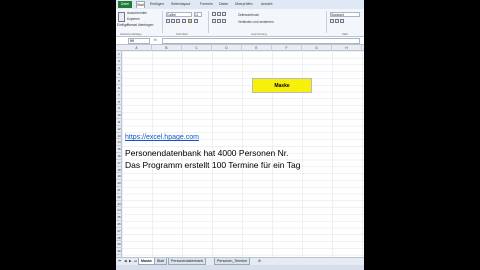  Describe the element at coordinates (198, 14) in the screenshot. I see `font-size-select: 11` at that location.